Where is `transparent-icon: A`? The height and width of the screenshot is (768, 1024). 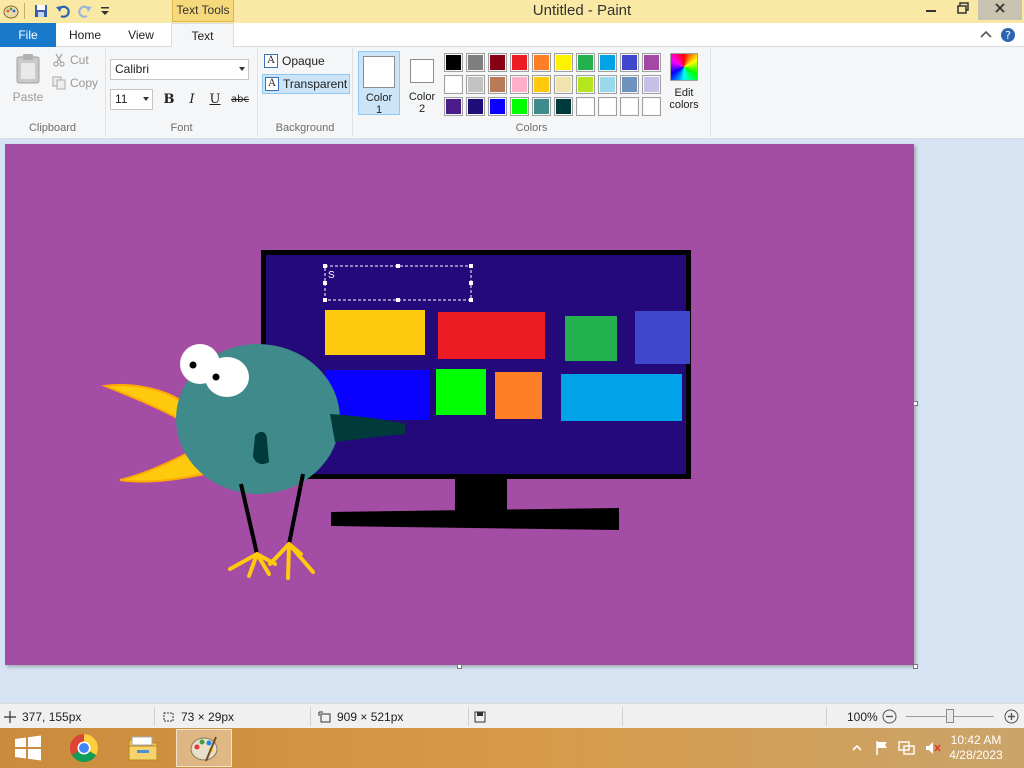
transparent-icon: A is located at coordinates (272, 84).